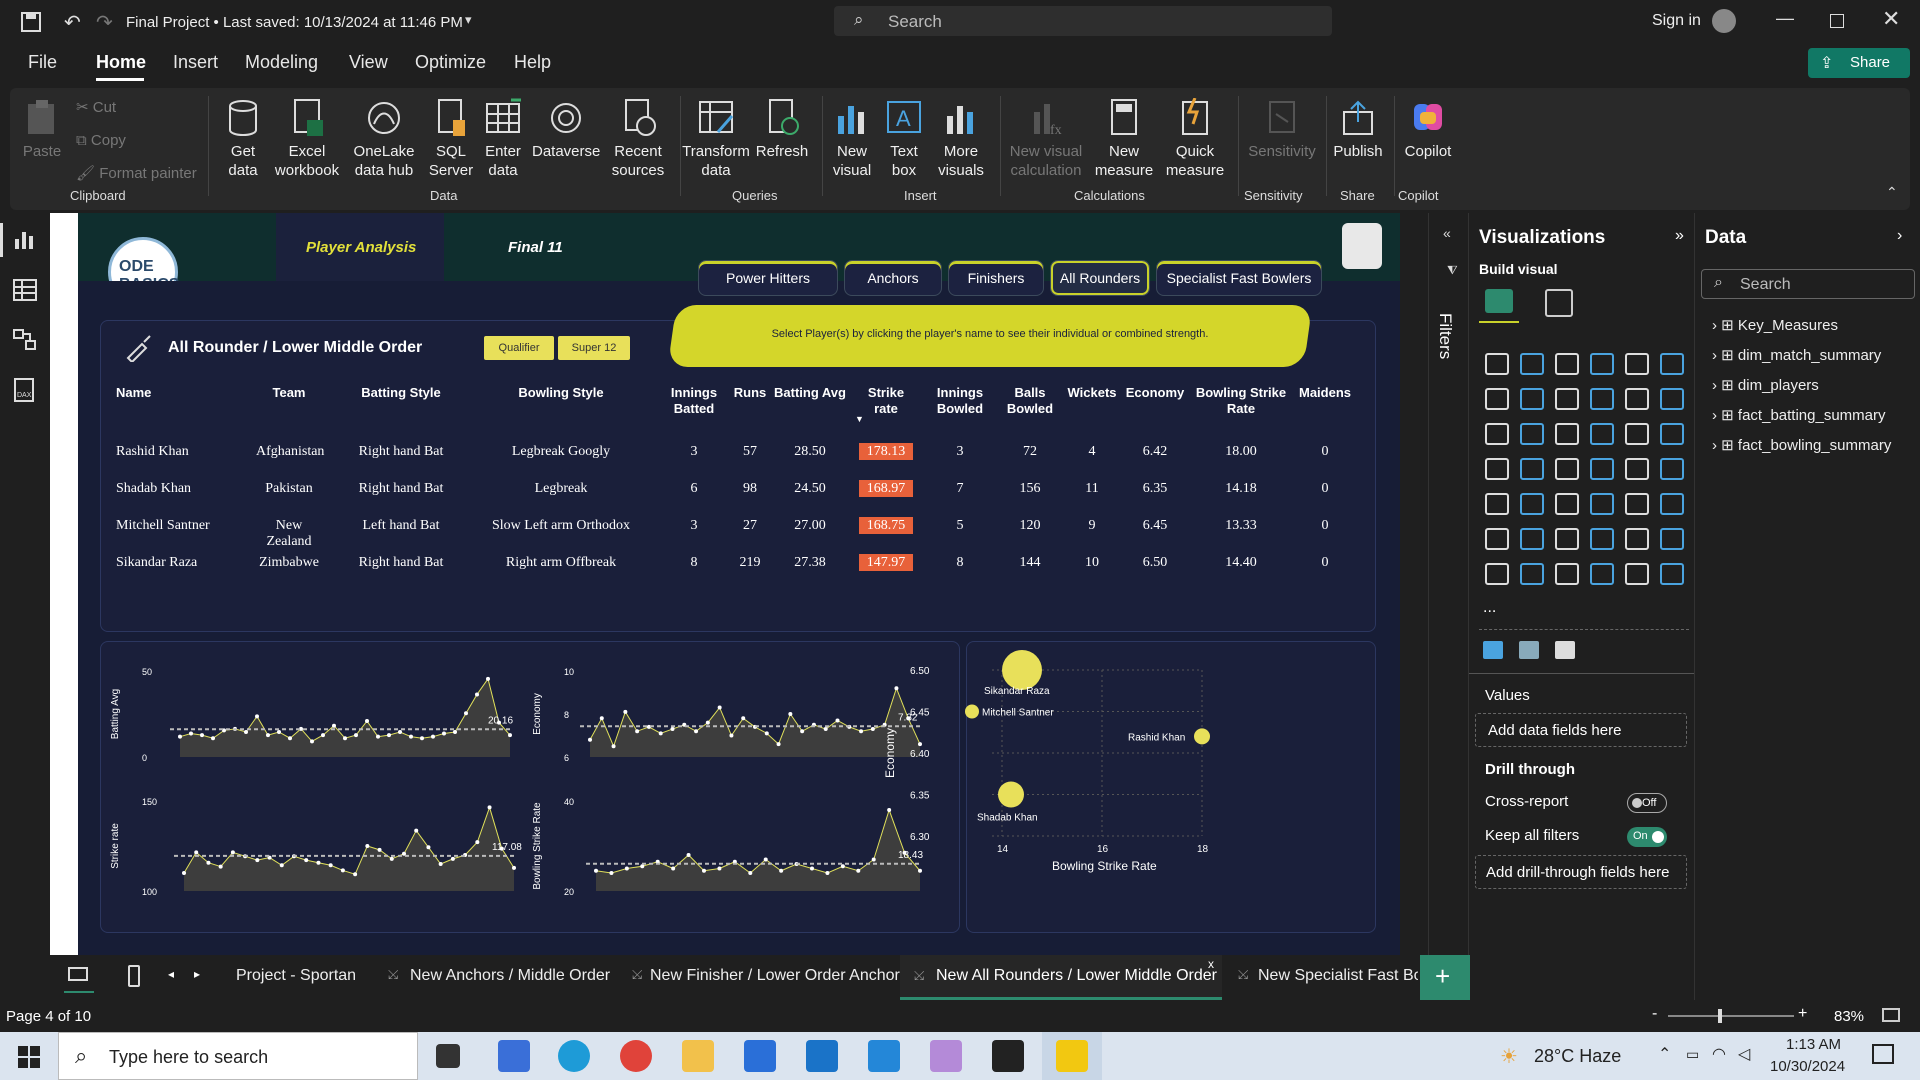 Image resolution: width=1920 pixels, height=1080 pixels. I want to click on paste-button: Paste, so click(42, 129).